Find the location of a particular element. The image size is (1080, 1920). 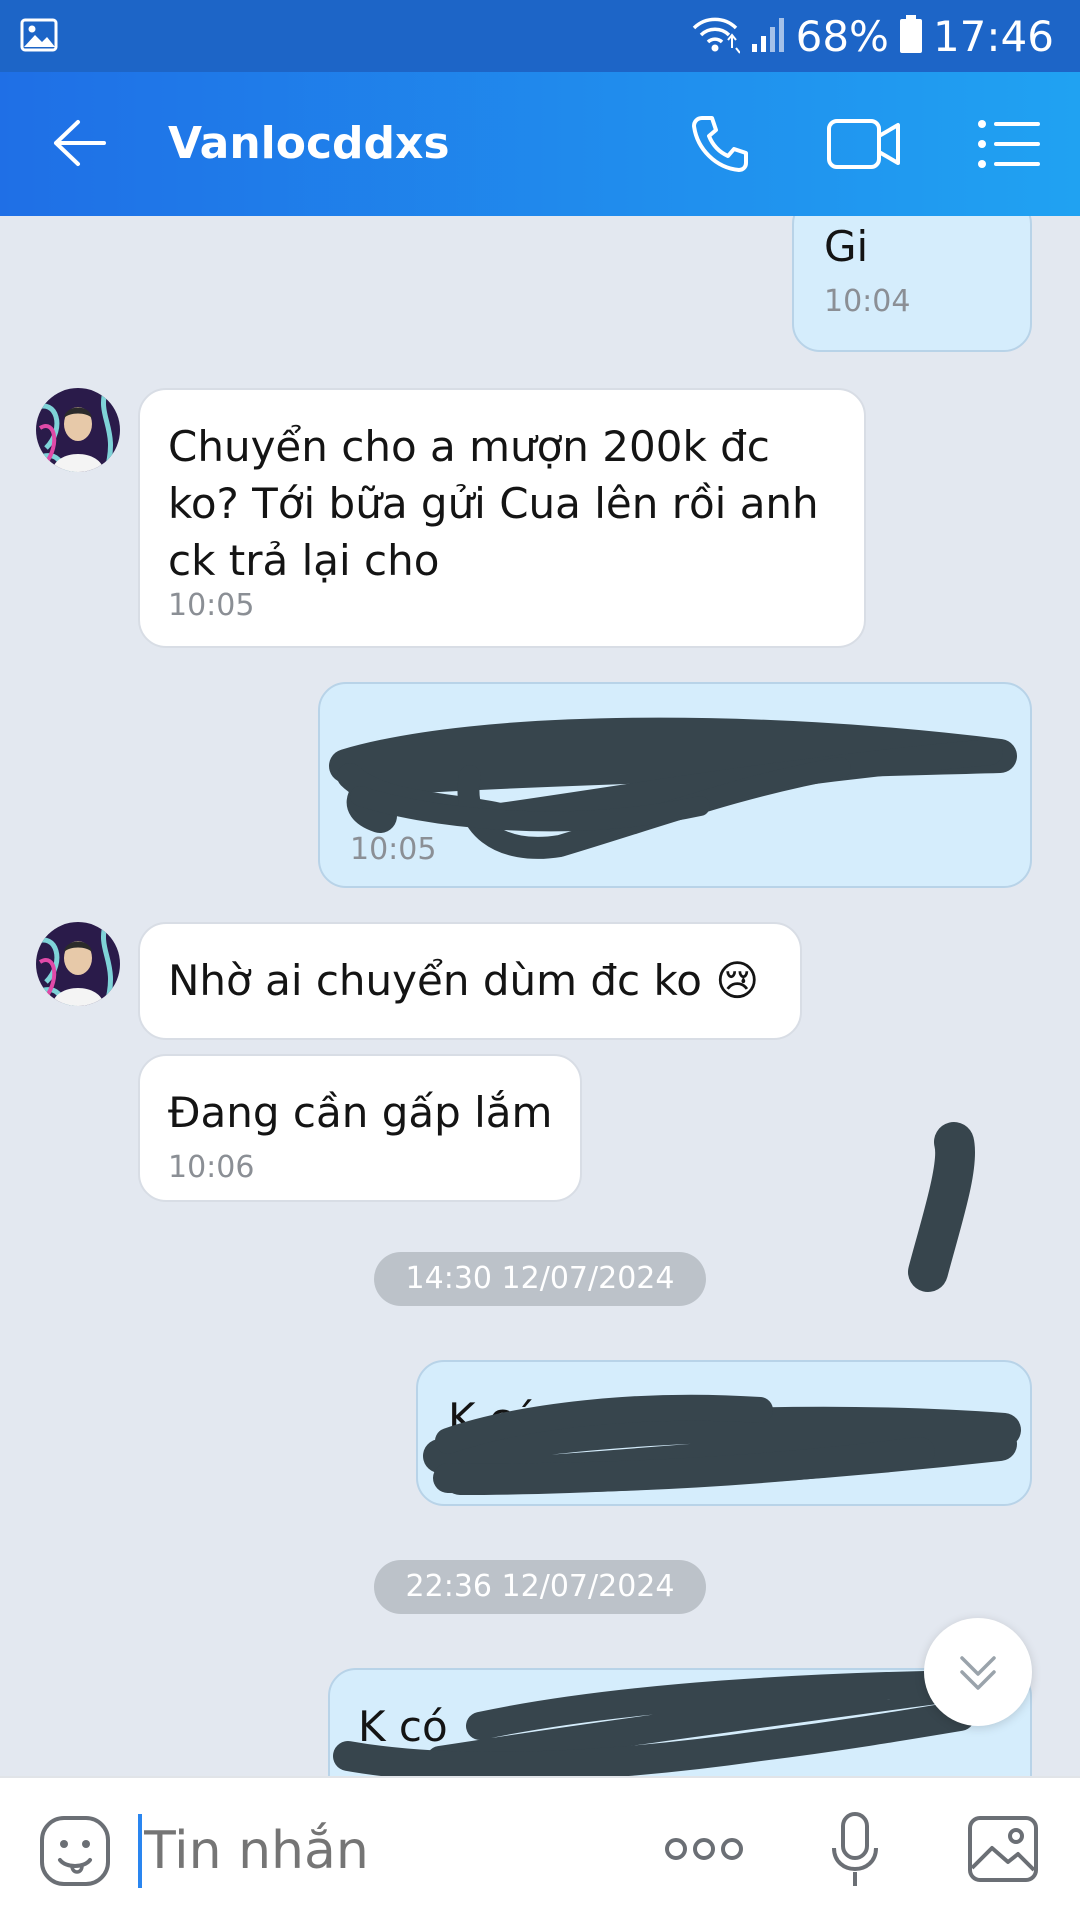

message-bubble-outgoing: Gi 10:04 is located at coordinates (912, 284).